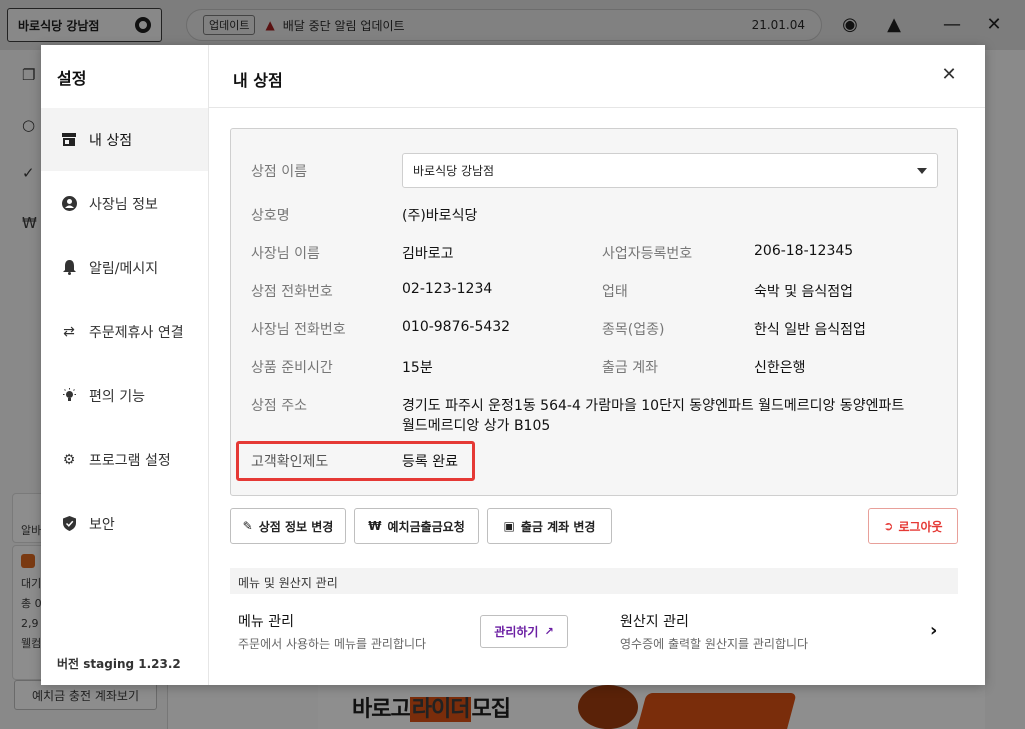 The width and height of the screenshot is (1025, 729). Describe the element at coordinates (130, 460) in the screenshot. I see `settings-item-label: 프로그램 설정` at that location.